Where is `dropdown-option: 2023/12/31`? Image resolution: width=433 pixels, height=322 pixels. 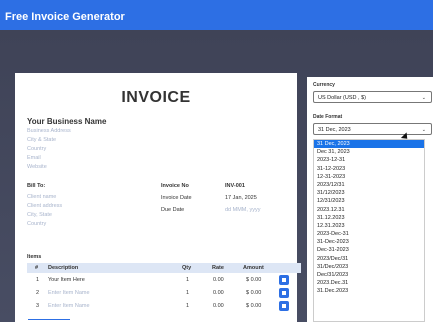
dropdown-option: 2023/12/31 is located at coordinates (369, 185).